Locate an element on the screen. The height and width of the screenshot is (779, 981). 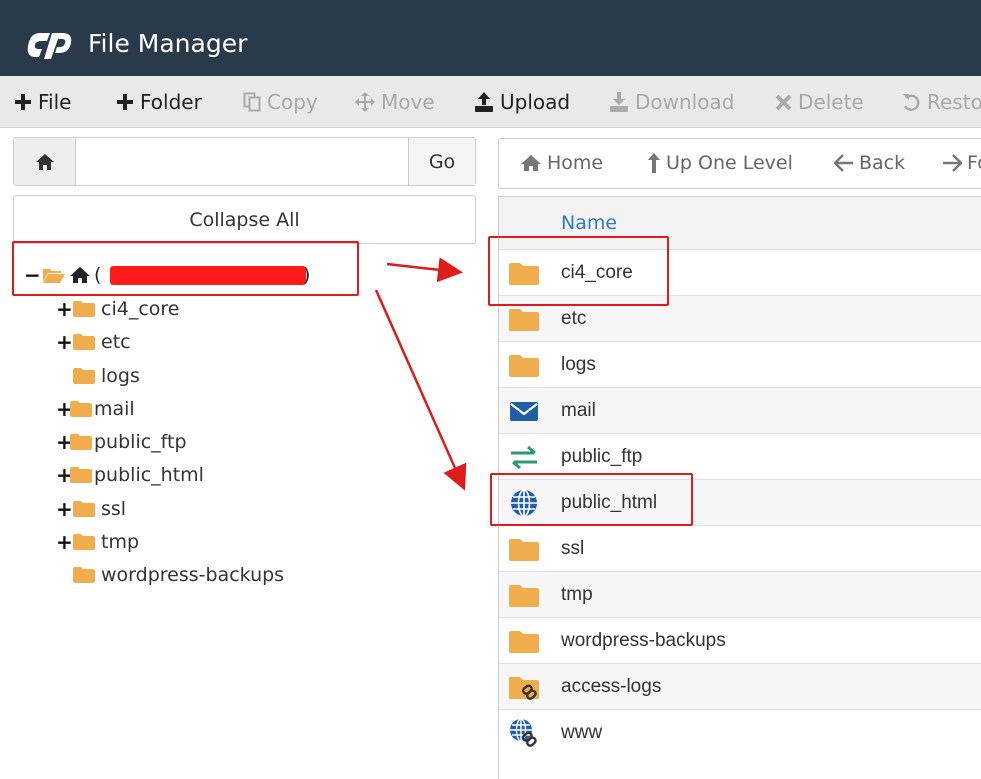
up-one-level-label: Up One Level is located at coordinates (729, 163).